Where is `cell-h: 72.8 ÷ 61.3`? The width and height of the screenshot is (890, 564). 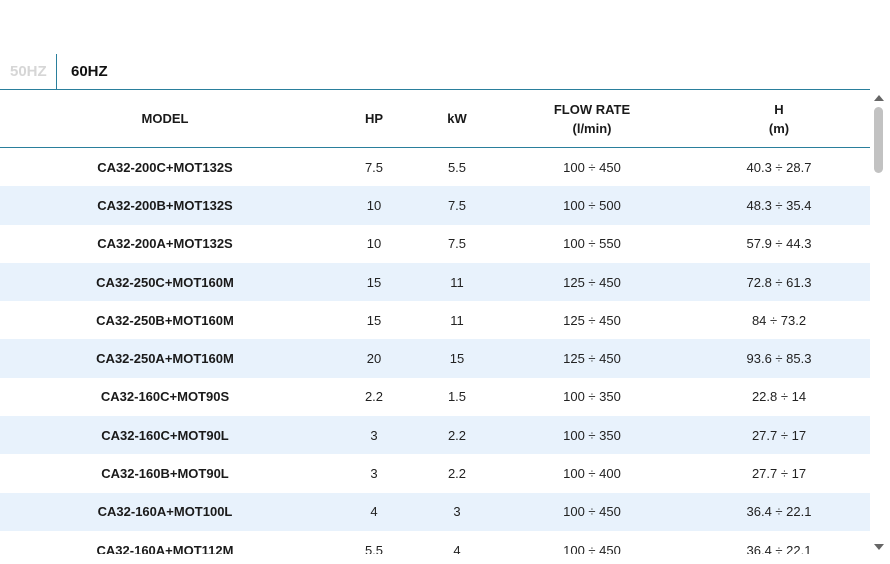
cell-h: 72.8 ÷ 61.3 is located at coordinates (779, 282).